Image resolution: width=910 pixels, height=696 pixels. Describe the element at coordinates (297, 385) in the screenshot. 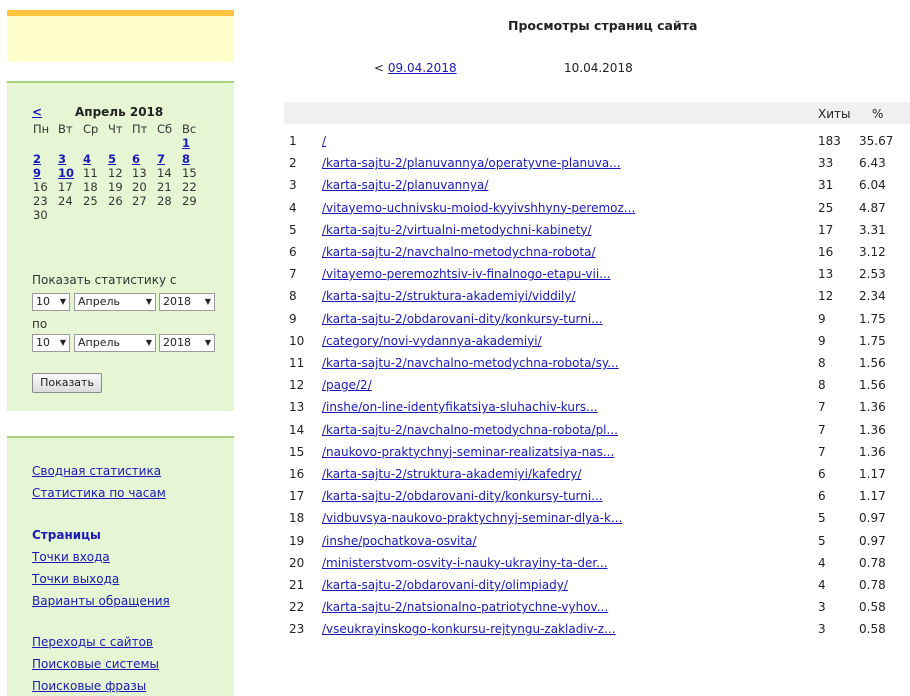

I see `row-rank: 12` at that location.